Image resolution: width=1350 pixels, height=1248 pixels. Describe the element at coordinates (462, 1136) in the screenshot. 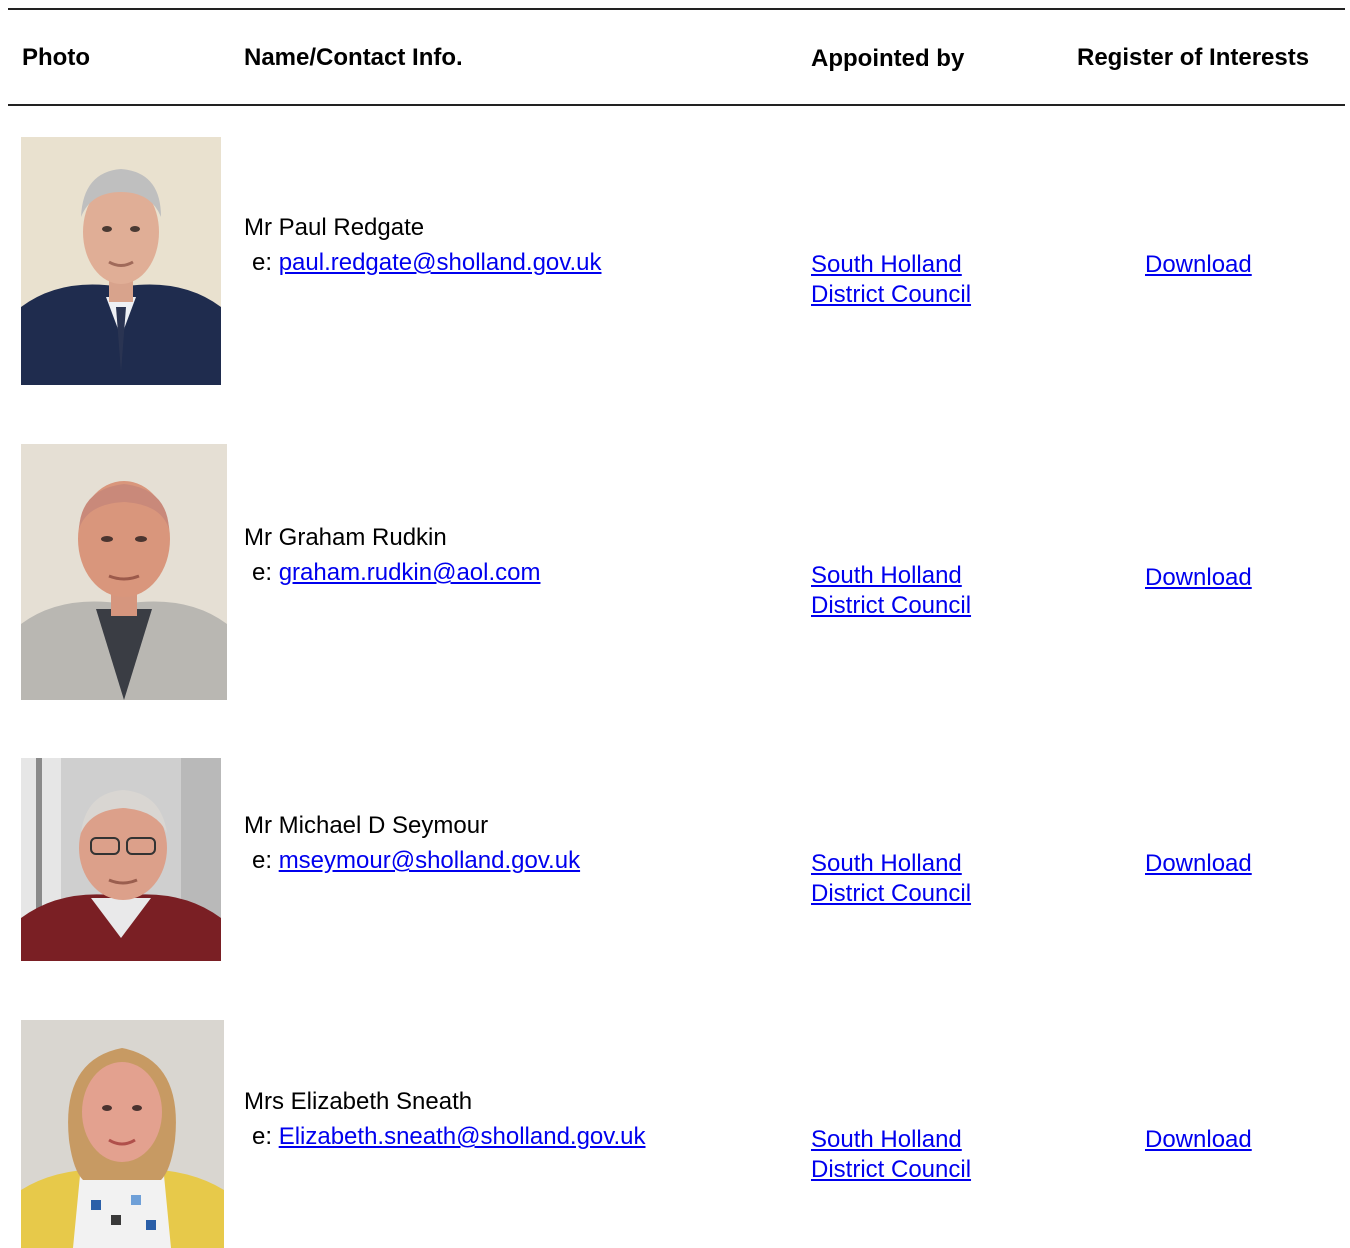

I see `member-email-link: Elizabeth.sneath@sholland.gov.uk` at that location.